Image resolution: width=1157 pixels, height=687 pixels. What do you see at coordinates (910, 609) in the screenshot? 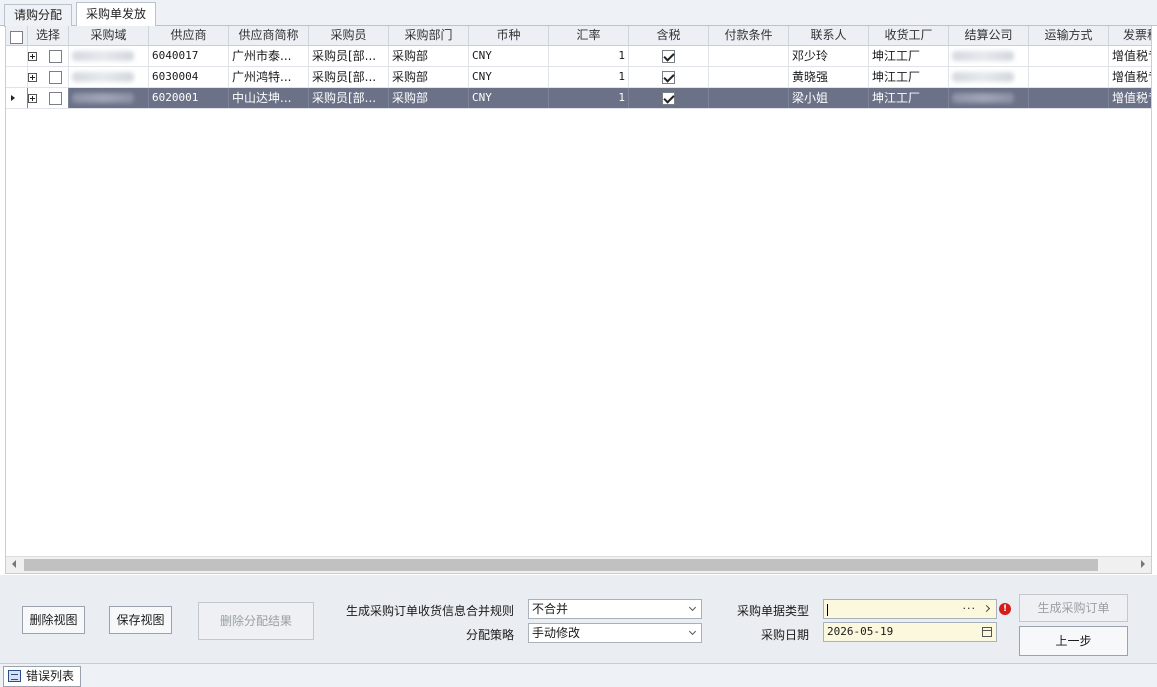
I see `doc-type-input: ···` at bounding box center [910, 609].